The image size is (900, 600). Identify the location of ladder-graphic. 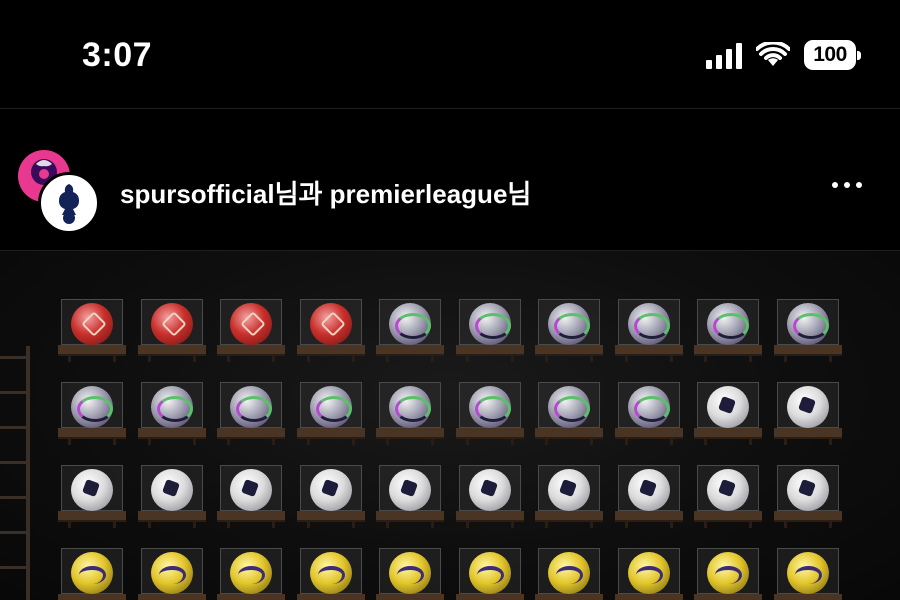
(15, 473).